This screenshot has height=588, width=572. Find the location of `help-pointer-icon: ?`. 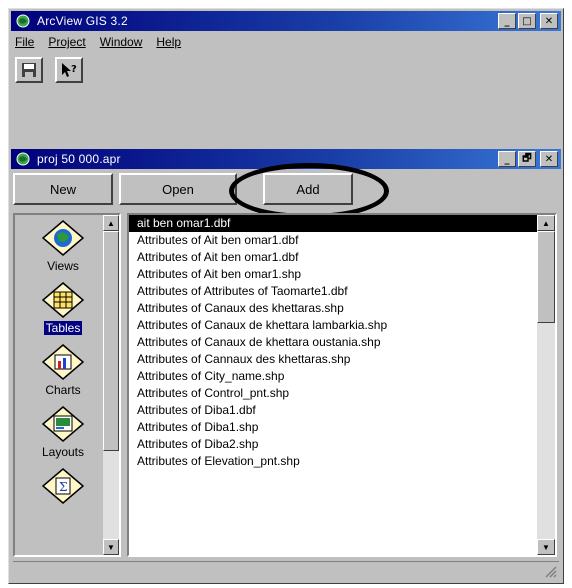

help-pointer-icon: ? is located at coordinates (69, 70).